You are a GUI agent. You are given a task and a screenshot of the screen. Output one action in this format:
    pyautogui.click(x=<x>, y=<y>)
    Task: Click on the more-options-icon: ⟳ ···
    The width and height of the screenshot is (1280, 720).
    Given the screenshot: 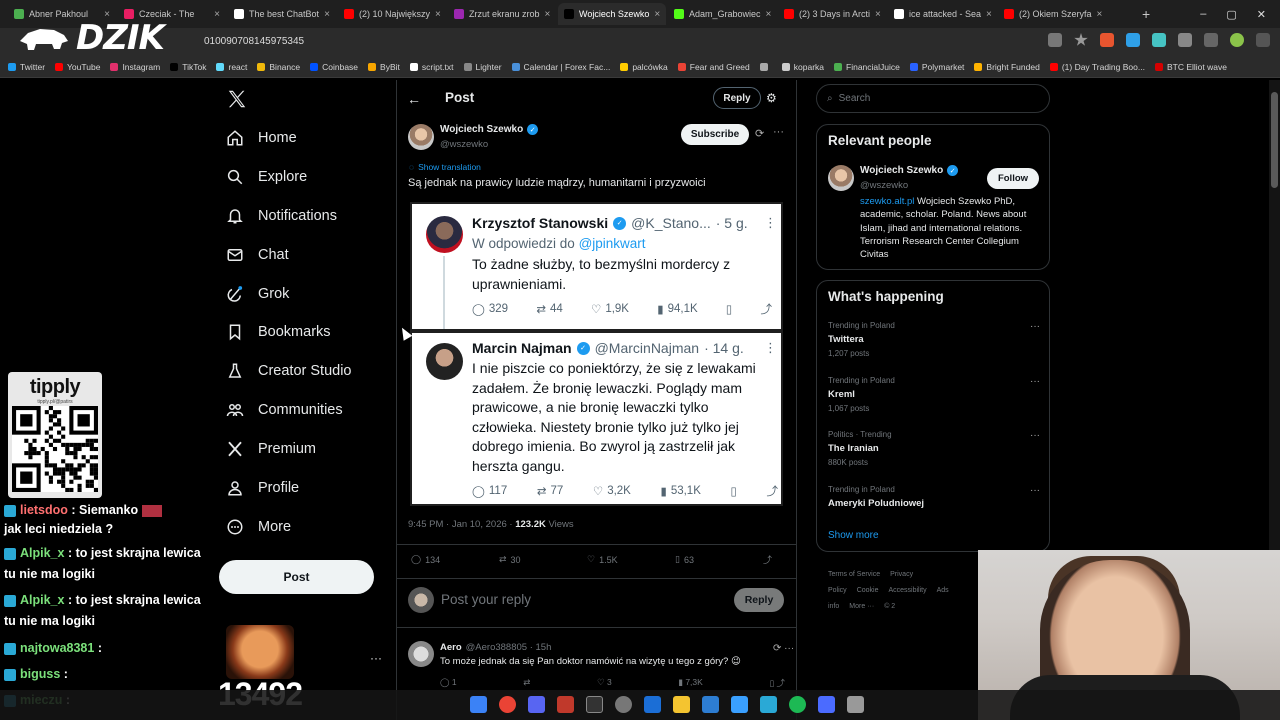 What is the action you would take?
    pyautogui.click(x=783, y=648)
    